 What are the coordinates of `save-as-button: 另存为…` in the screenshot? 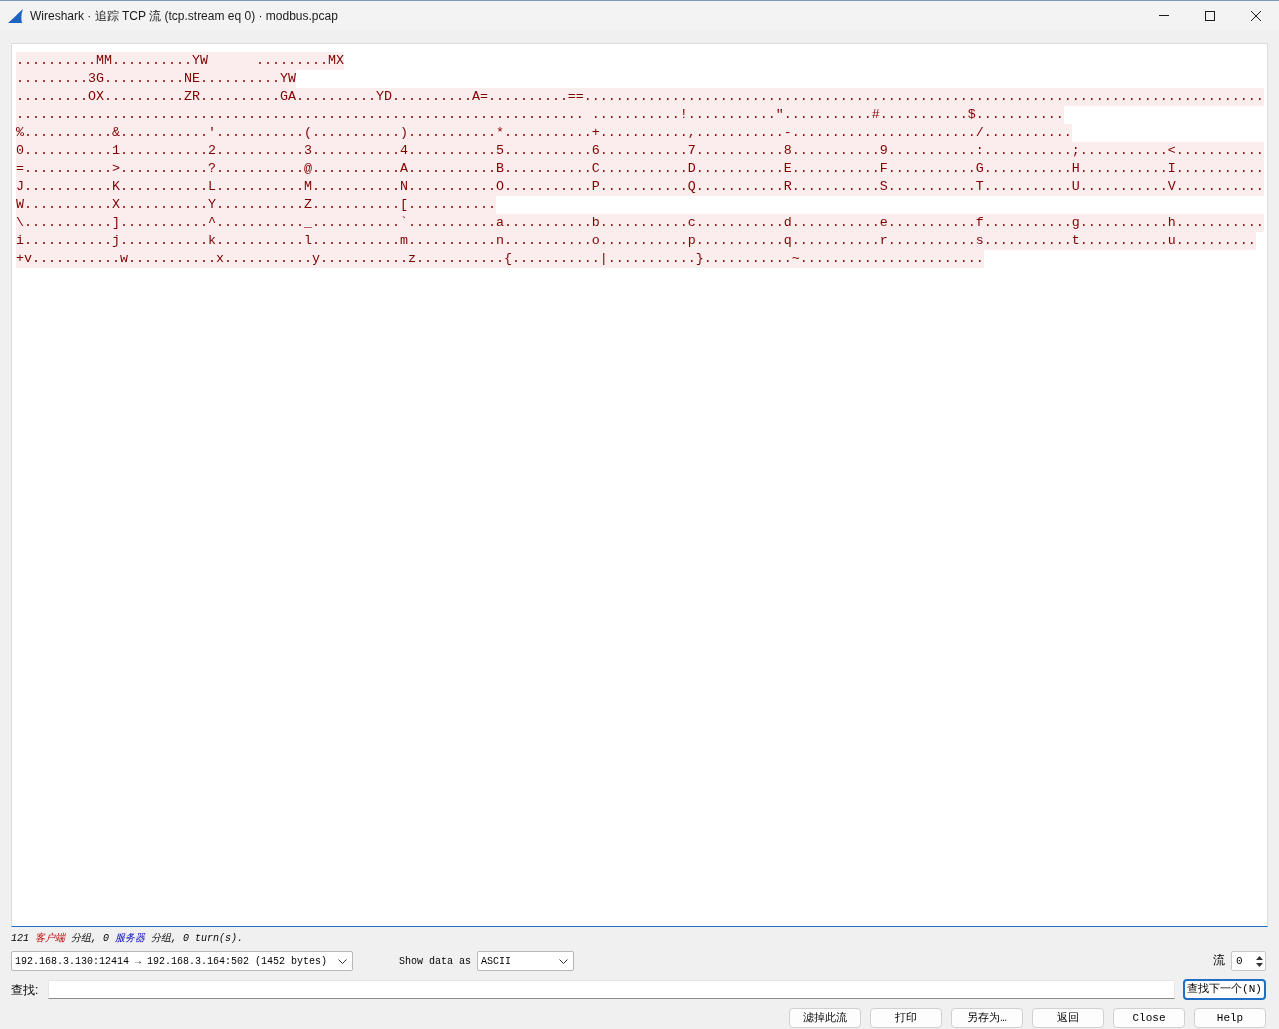 It's located at (987, 1018).